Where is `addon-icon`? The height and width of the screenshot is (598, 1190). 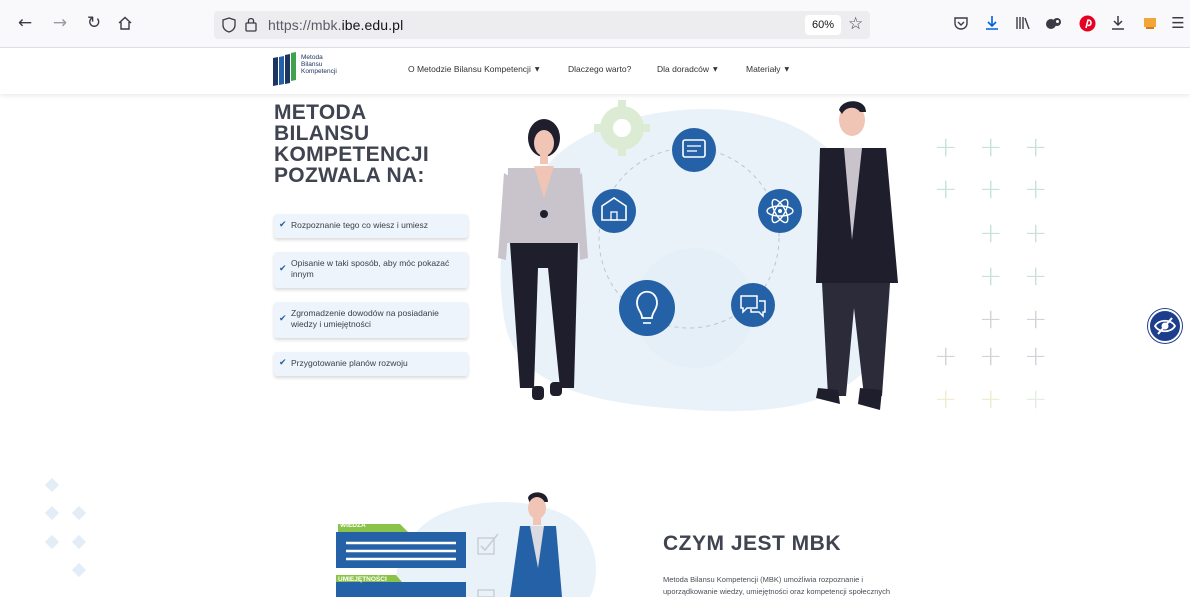
addon-icon is located at coordinates (1150, 23).